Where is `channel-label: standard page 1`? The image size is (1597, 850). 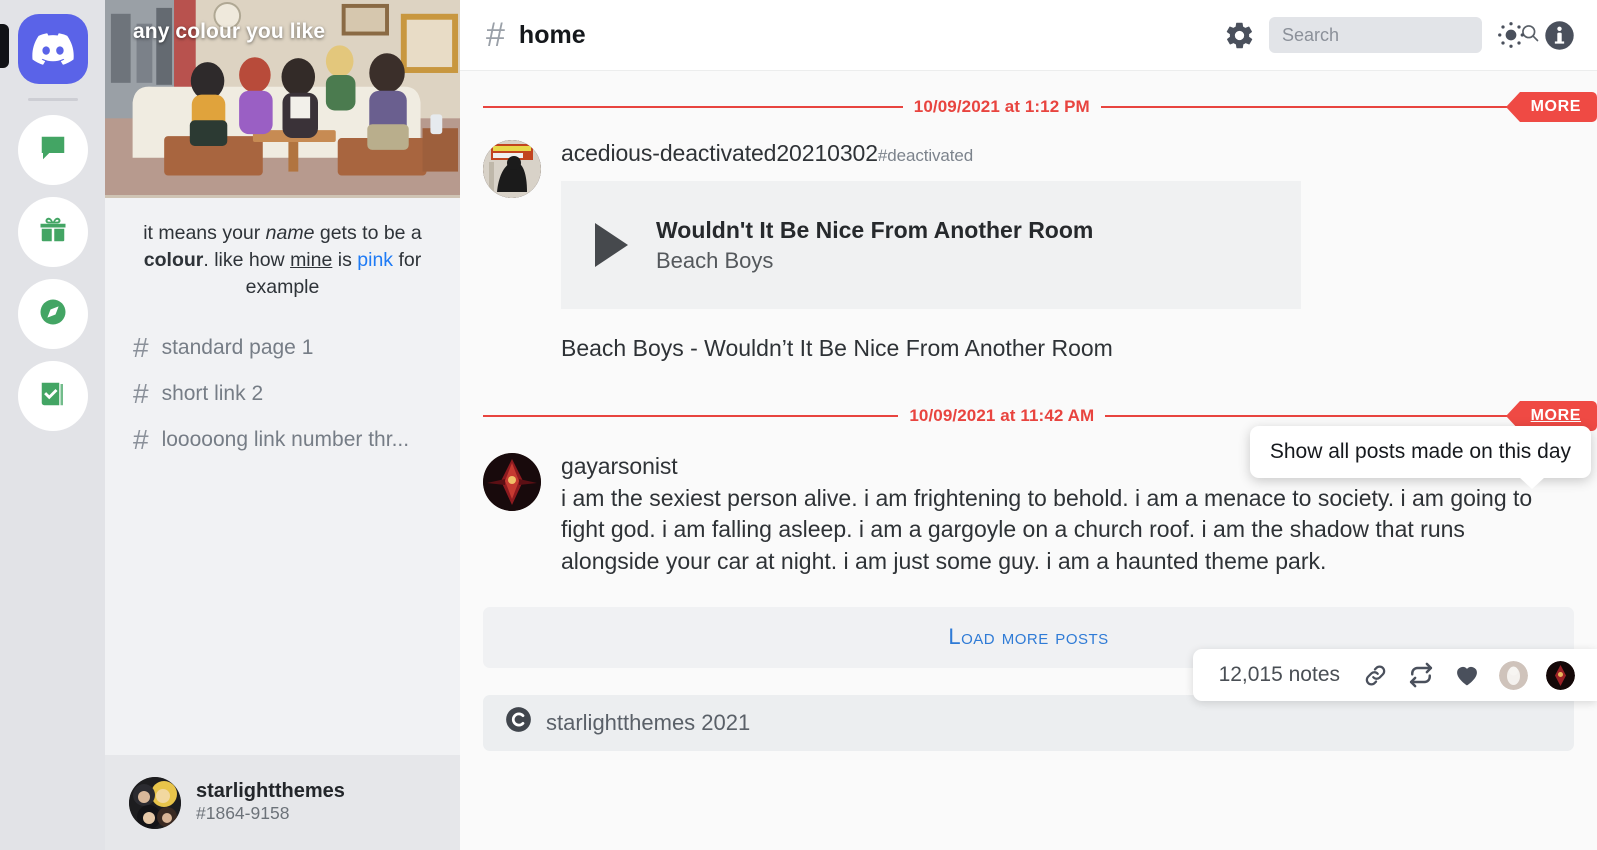 channel-label: standard page 1 is located at coordinates (237, 347).